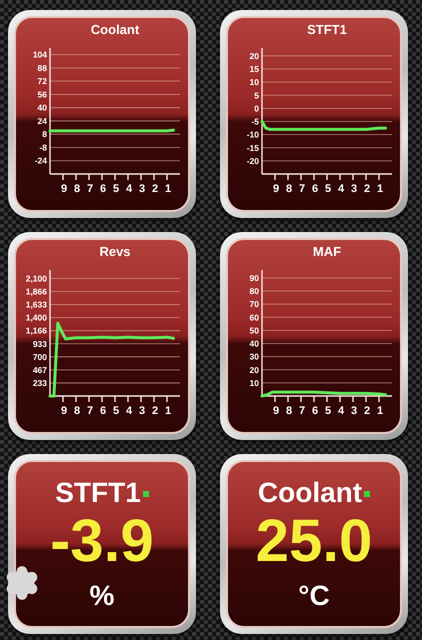 This screenshot has width=422, height=640. Describe the element at coordinates (314, 596) in the screenshot. I see `gauge-unit: °C` at that location.